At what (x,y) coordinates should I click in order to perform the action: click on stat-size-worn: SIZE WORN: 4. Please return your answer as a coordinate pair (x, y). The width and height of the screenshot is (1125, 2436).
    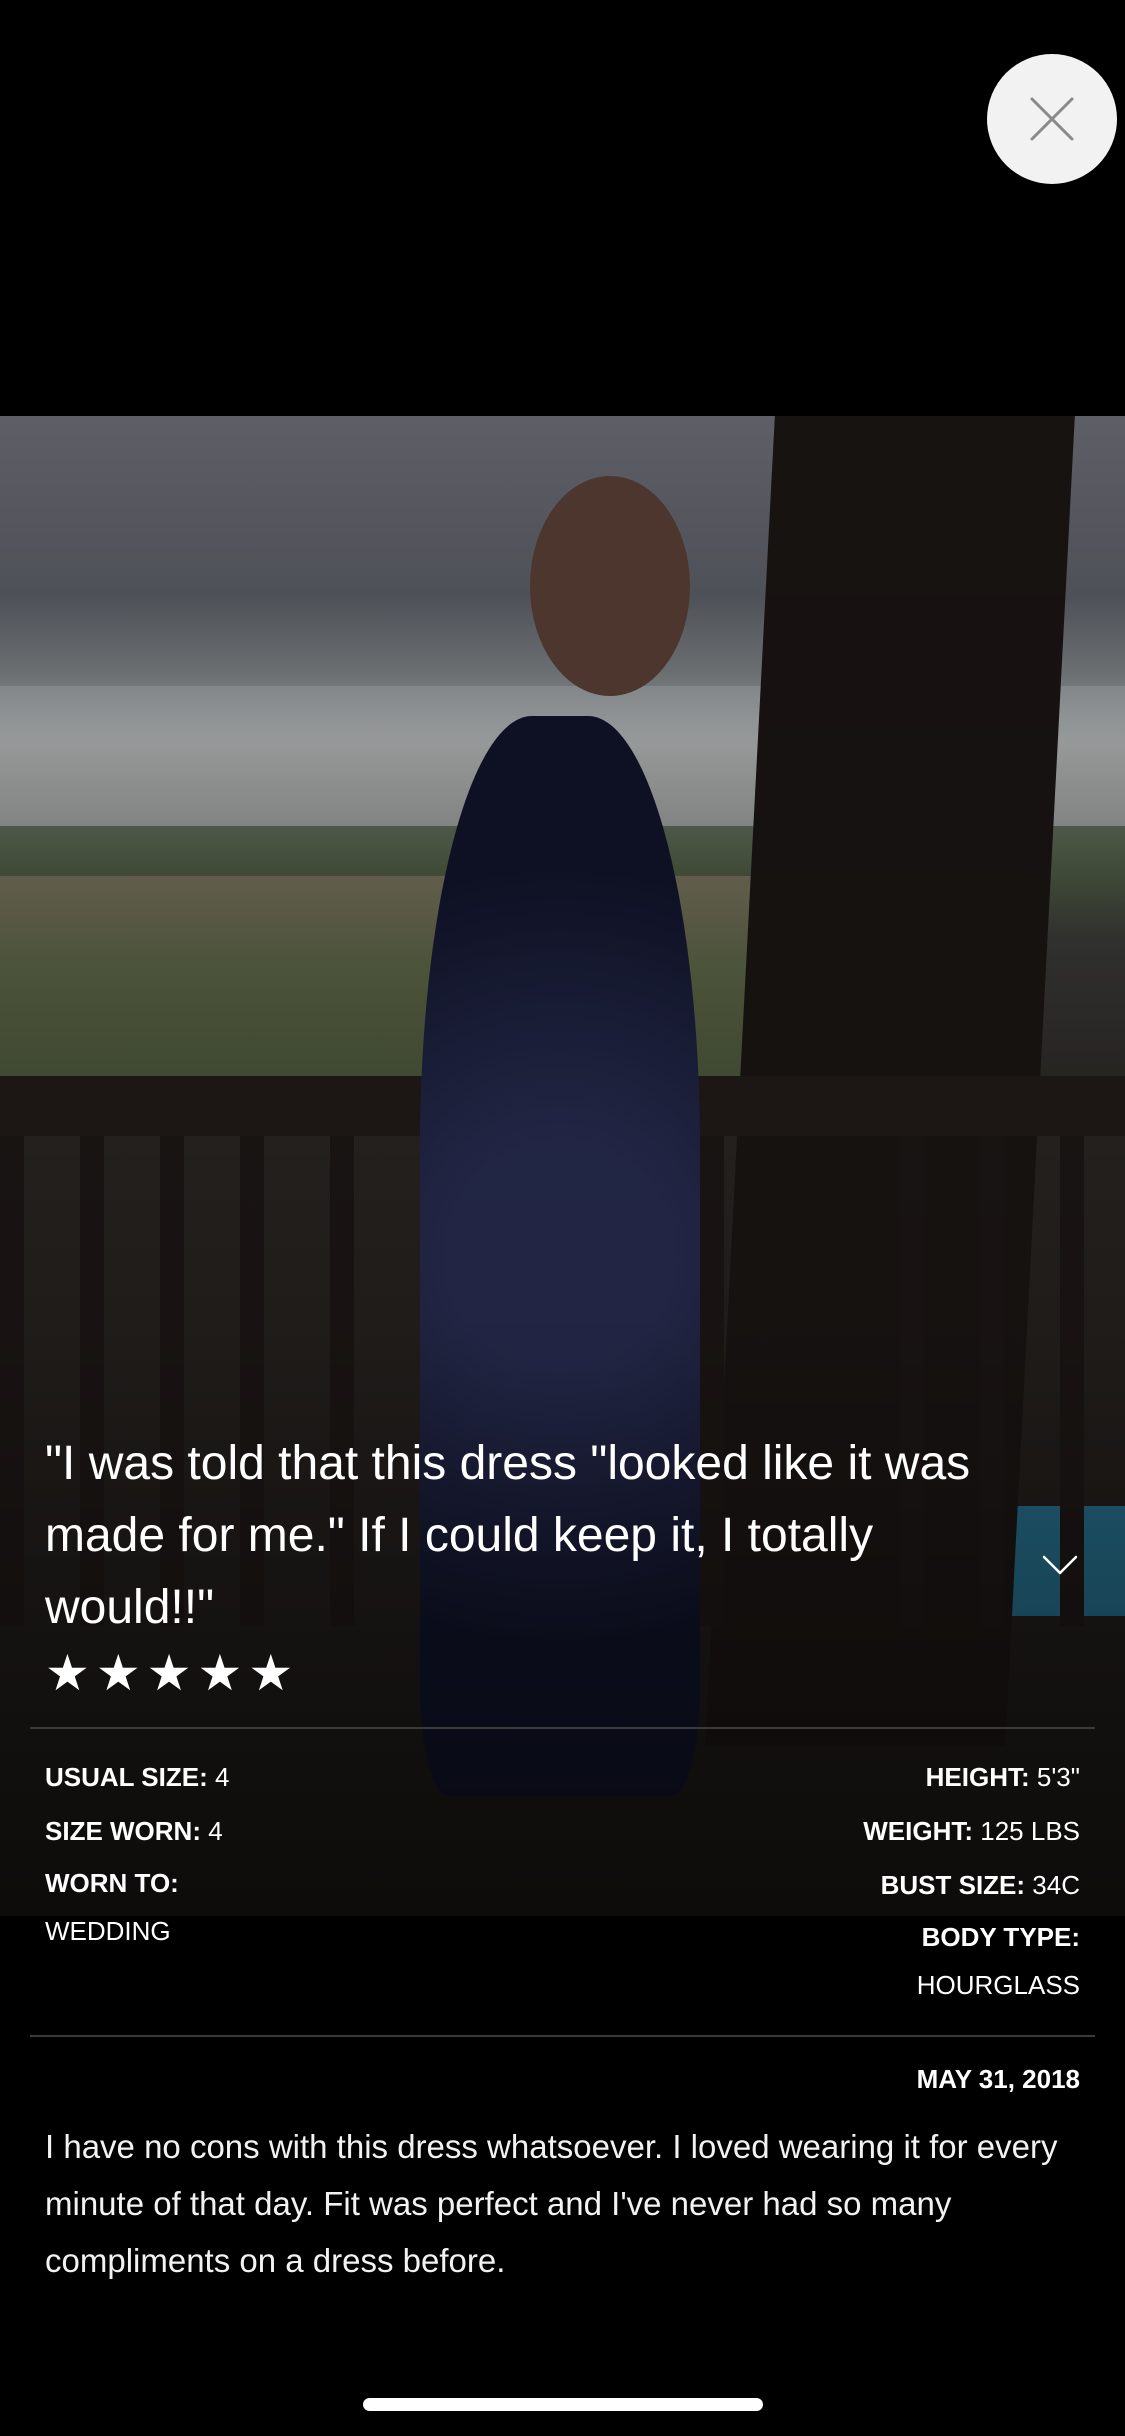
    Looking at the image, I should click on (134, 1831).